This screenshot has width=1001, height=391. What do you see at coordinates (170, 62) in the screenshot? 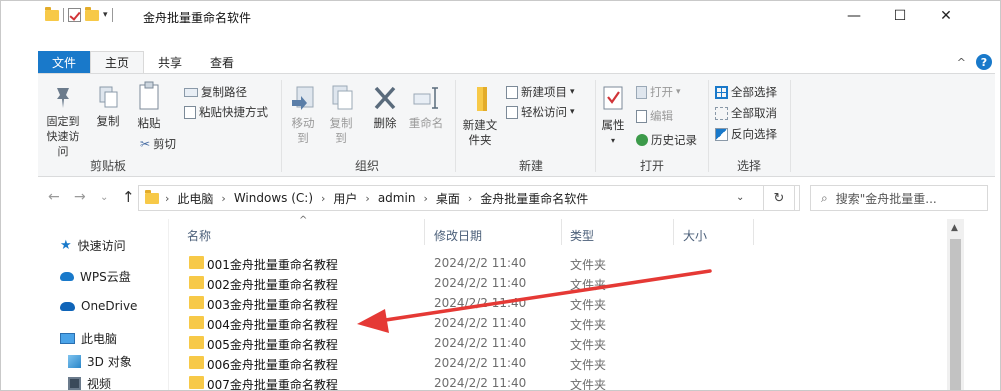
I see `tab-share: 共享` at bounding box center [170, 62].